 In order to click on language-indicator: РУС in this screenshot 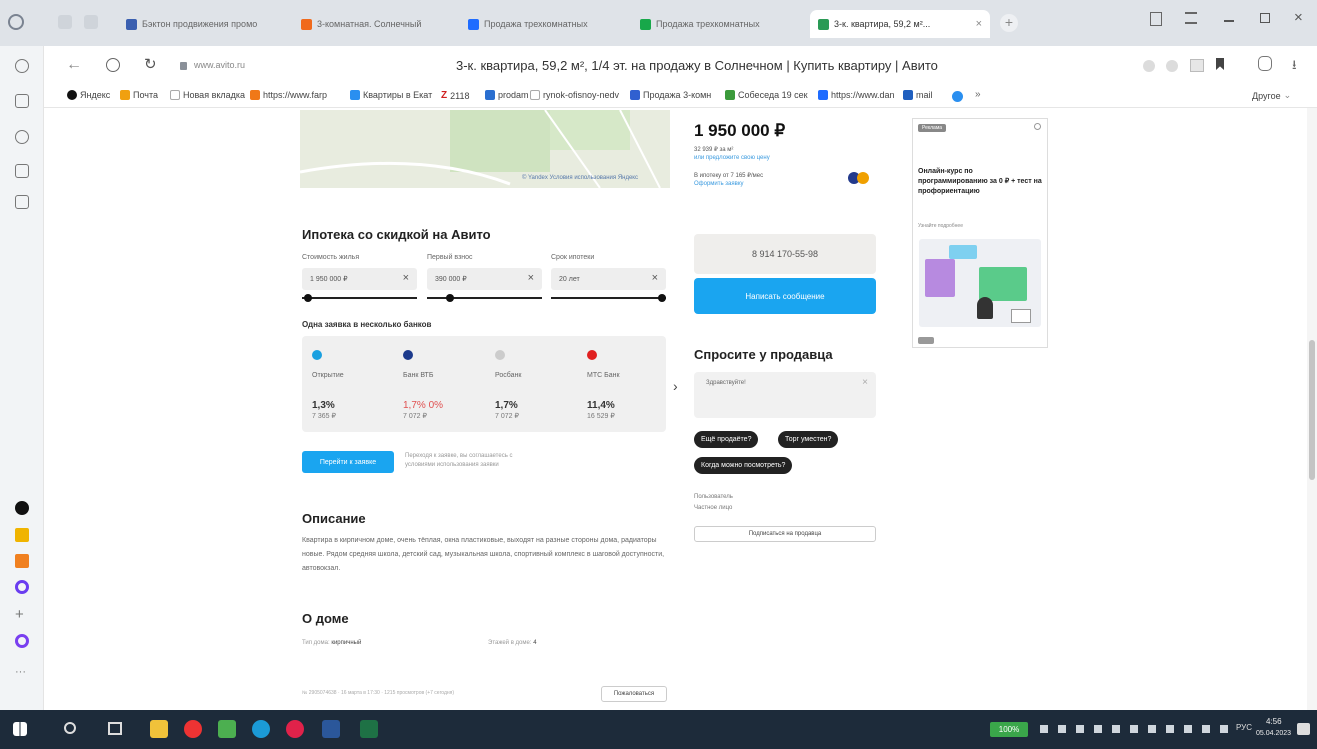, I will do `click(1244, 727)`.